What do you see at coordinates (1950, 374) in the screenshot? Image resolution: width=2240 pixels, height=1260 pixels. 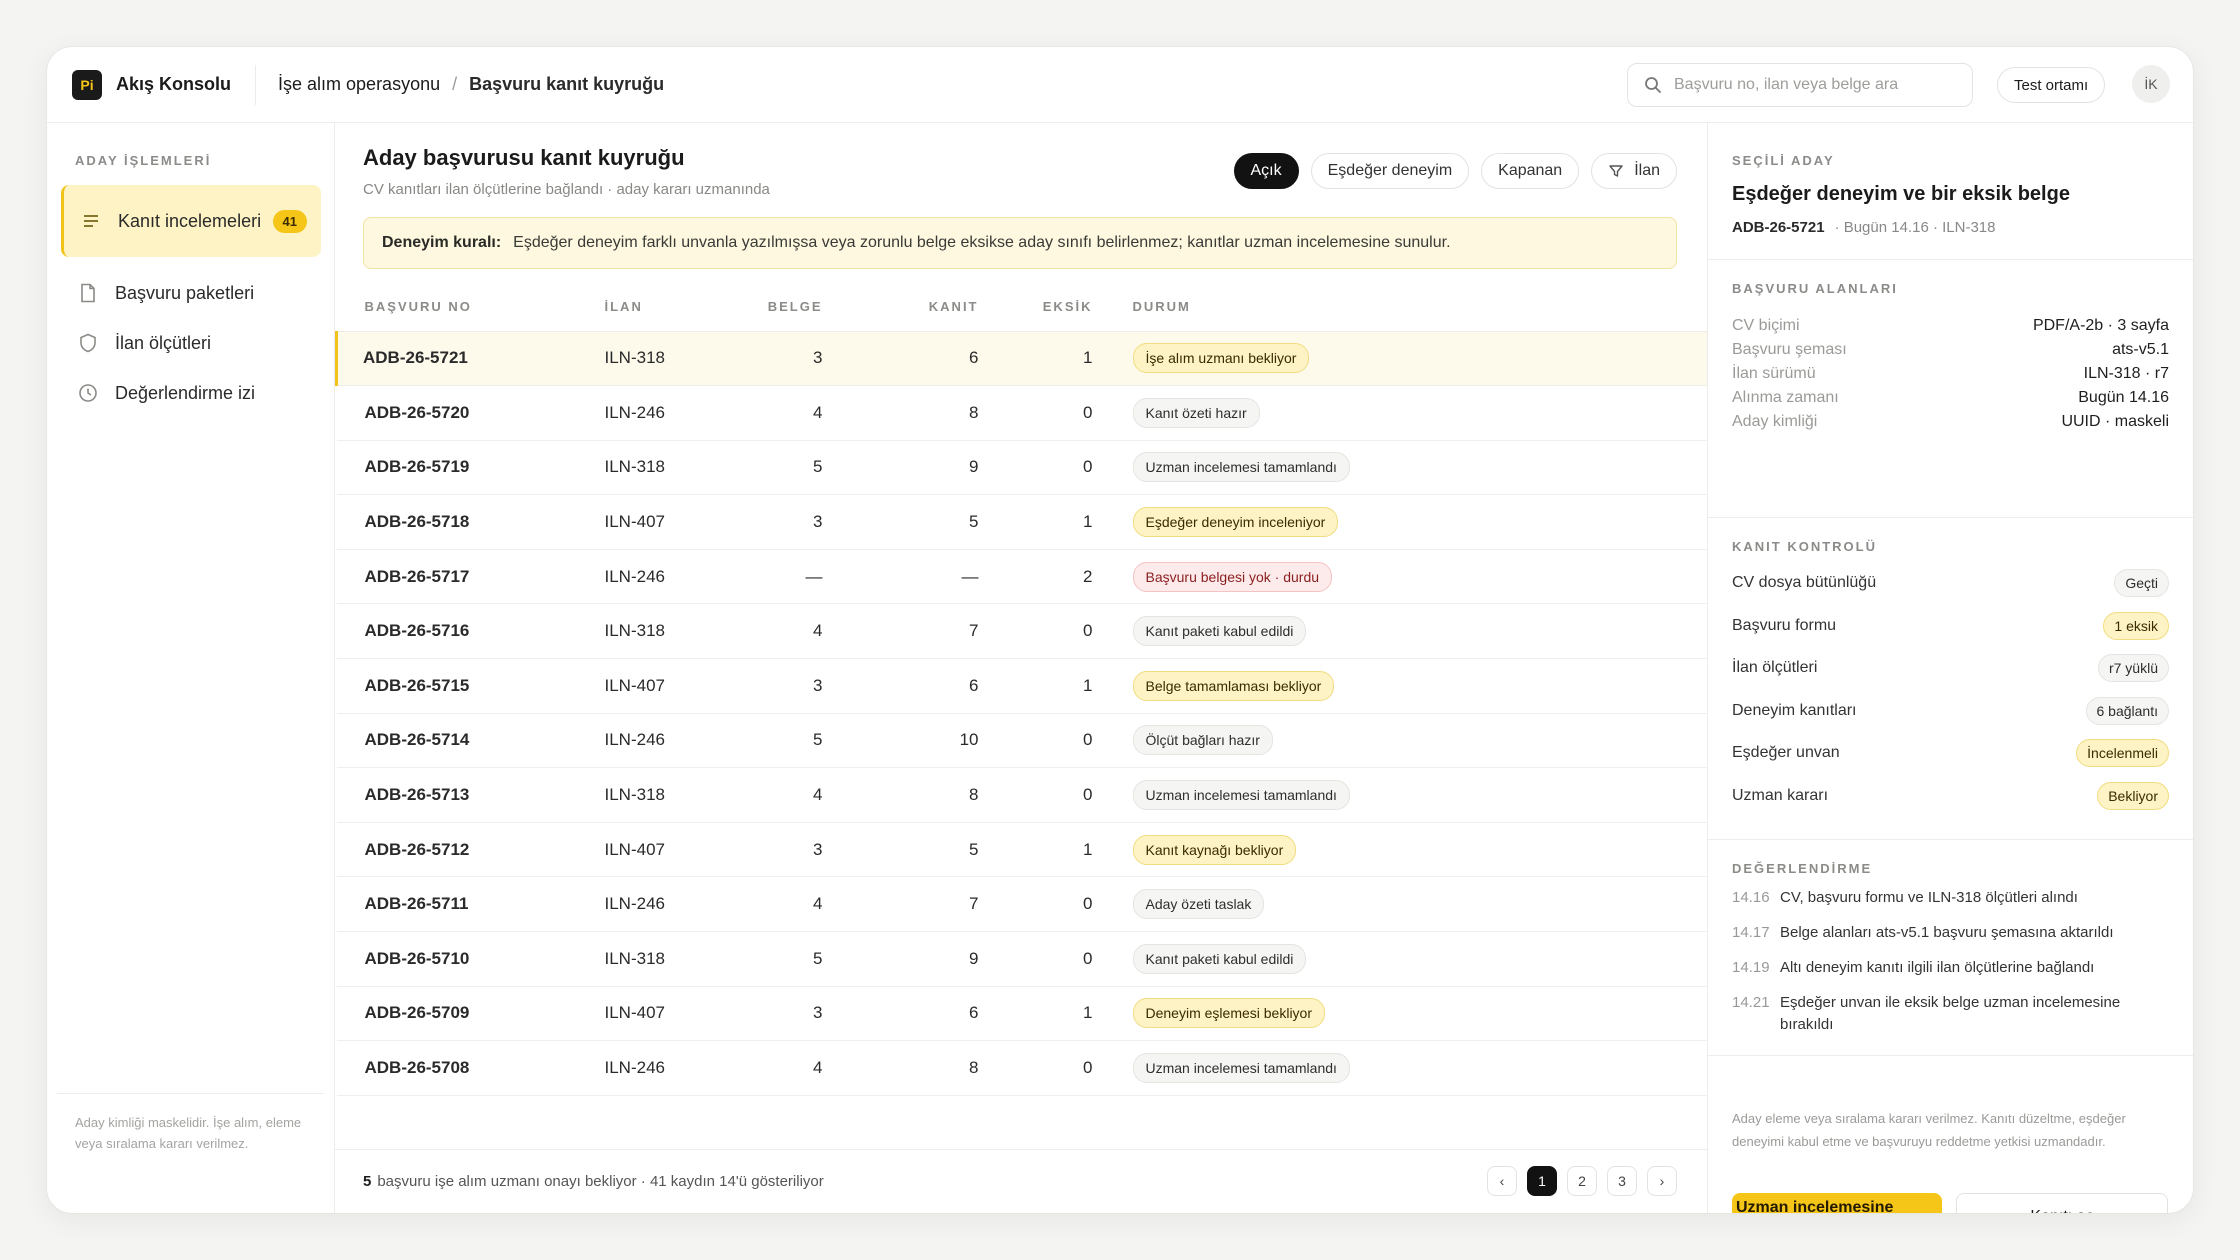 I see `field-row: İlan sürümü ILN-318 · r7` at bounding box center [1950, 374].